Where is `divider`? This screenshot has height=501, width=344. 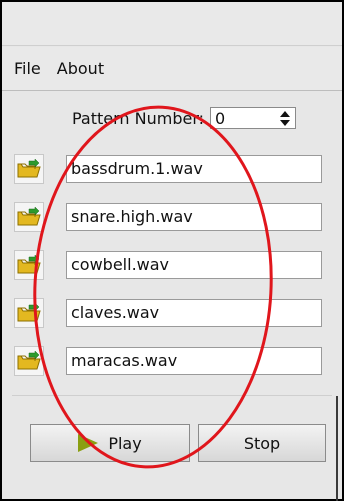 divider is located at coordinates (172, 395).